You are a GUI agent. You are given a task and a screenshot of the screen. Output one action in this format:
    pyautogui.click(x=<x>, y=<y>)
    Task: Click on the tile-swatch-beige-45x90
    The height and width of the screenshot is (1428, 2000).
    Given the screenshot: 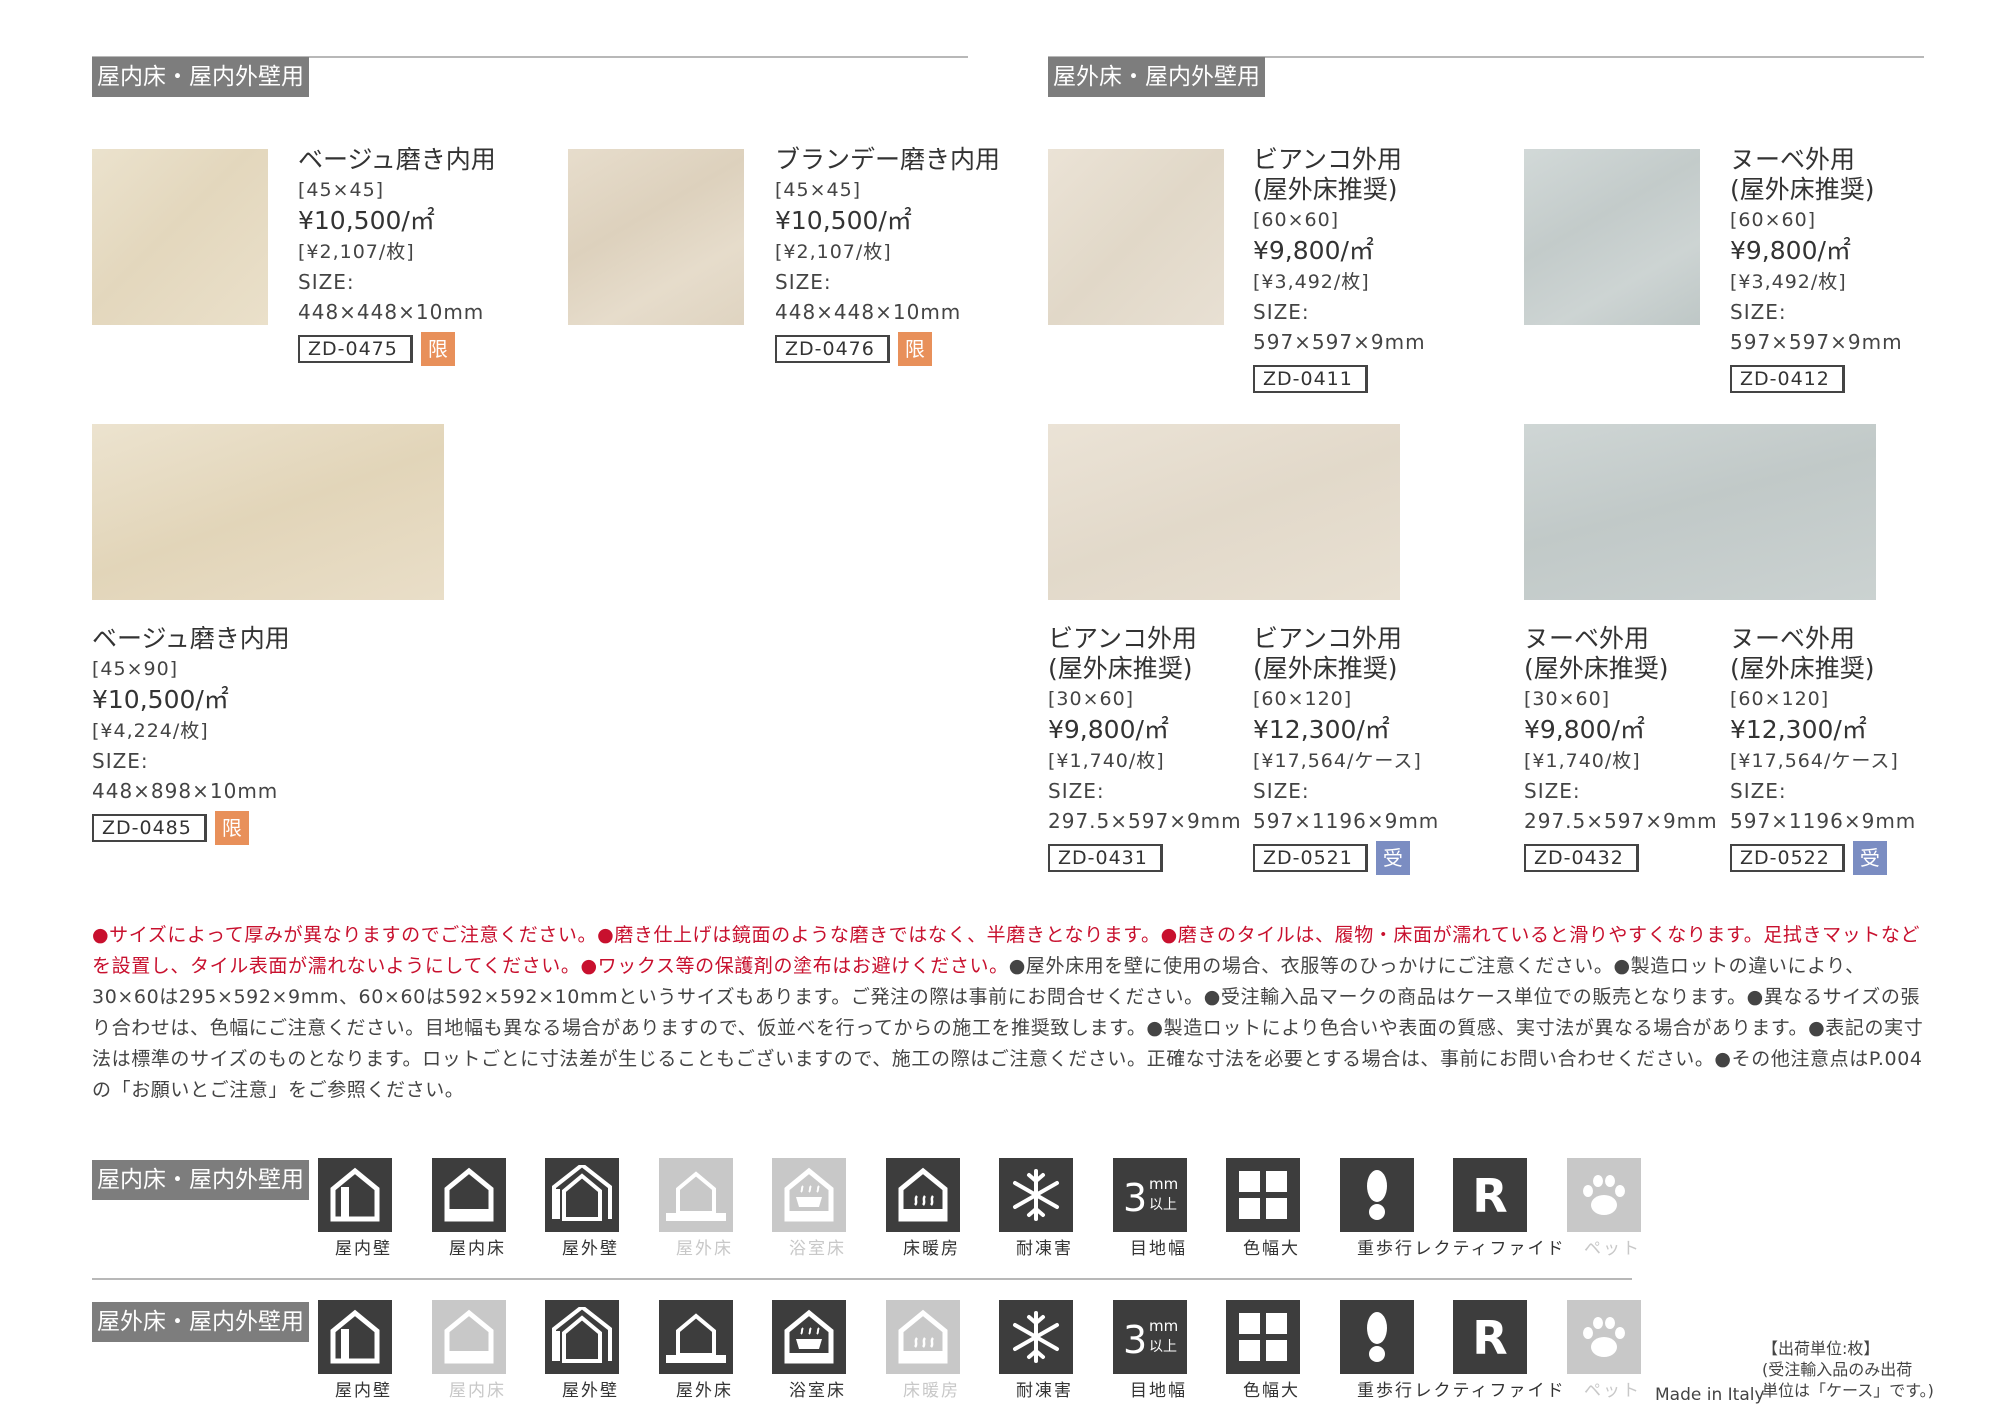 What is the action you would take?
    pyautogui.click(x=268, y=512)
    